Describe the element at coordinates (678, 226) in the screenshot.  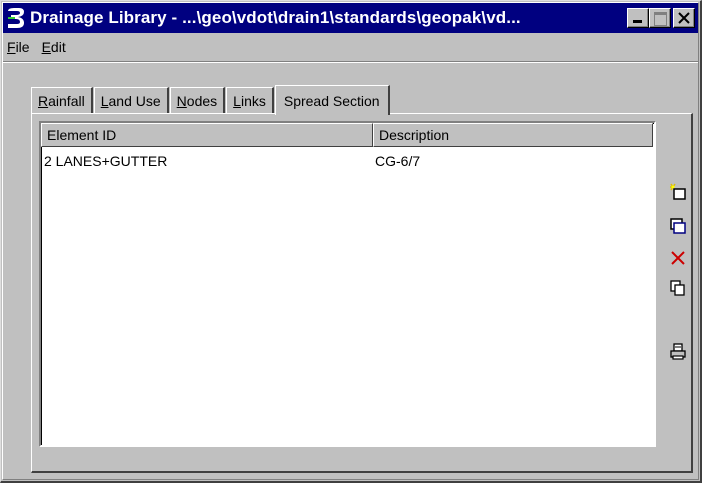
I see `edit-item-icon` at that location.